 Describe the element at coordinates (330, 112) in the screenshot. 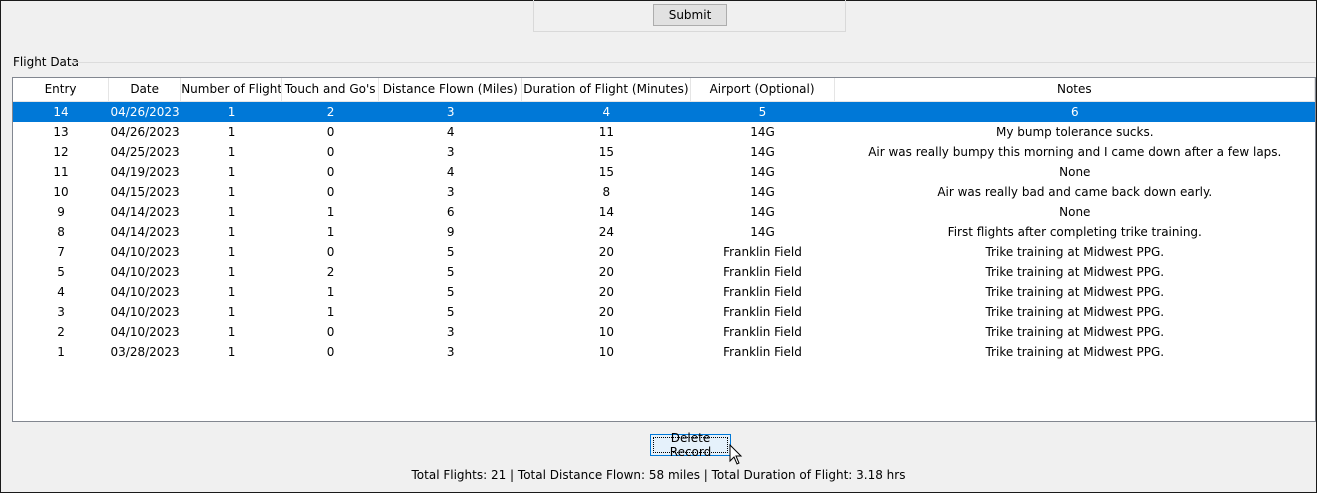

I see `cell-touch-and-gos: 2` at that location.